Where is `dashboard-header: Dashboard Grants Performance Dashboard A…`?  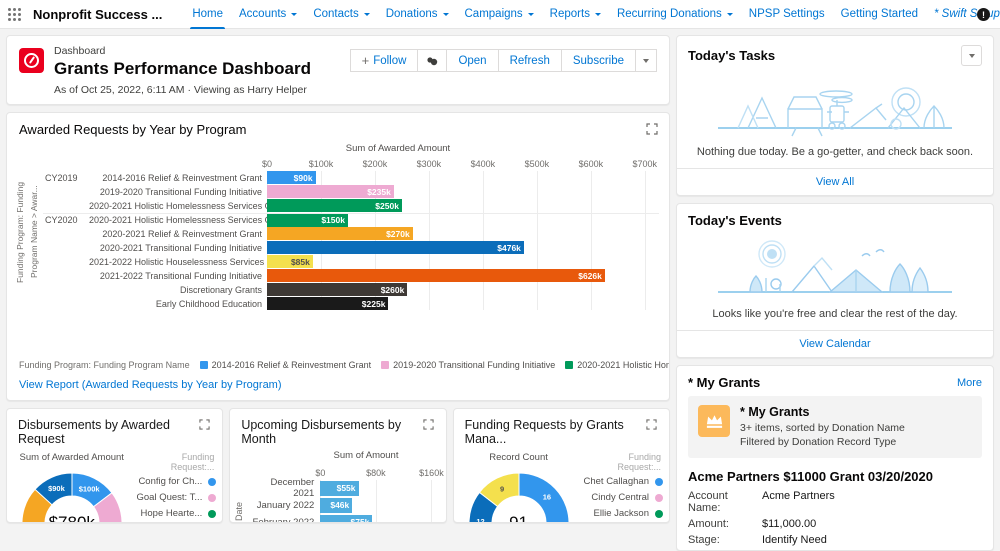 dashboard-header: Dashboard Grants Performance Dashboard A… is located at coordinates (338, 70).